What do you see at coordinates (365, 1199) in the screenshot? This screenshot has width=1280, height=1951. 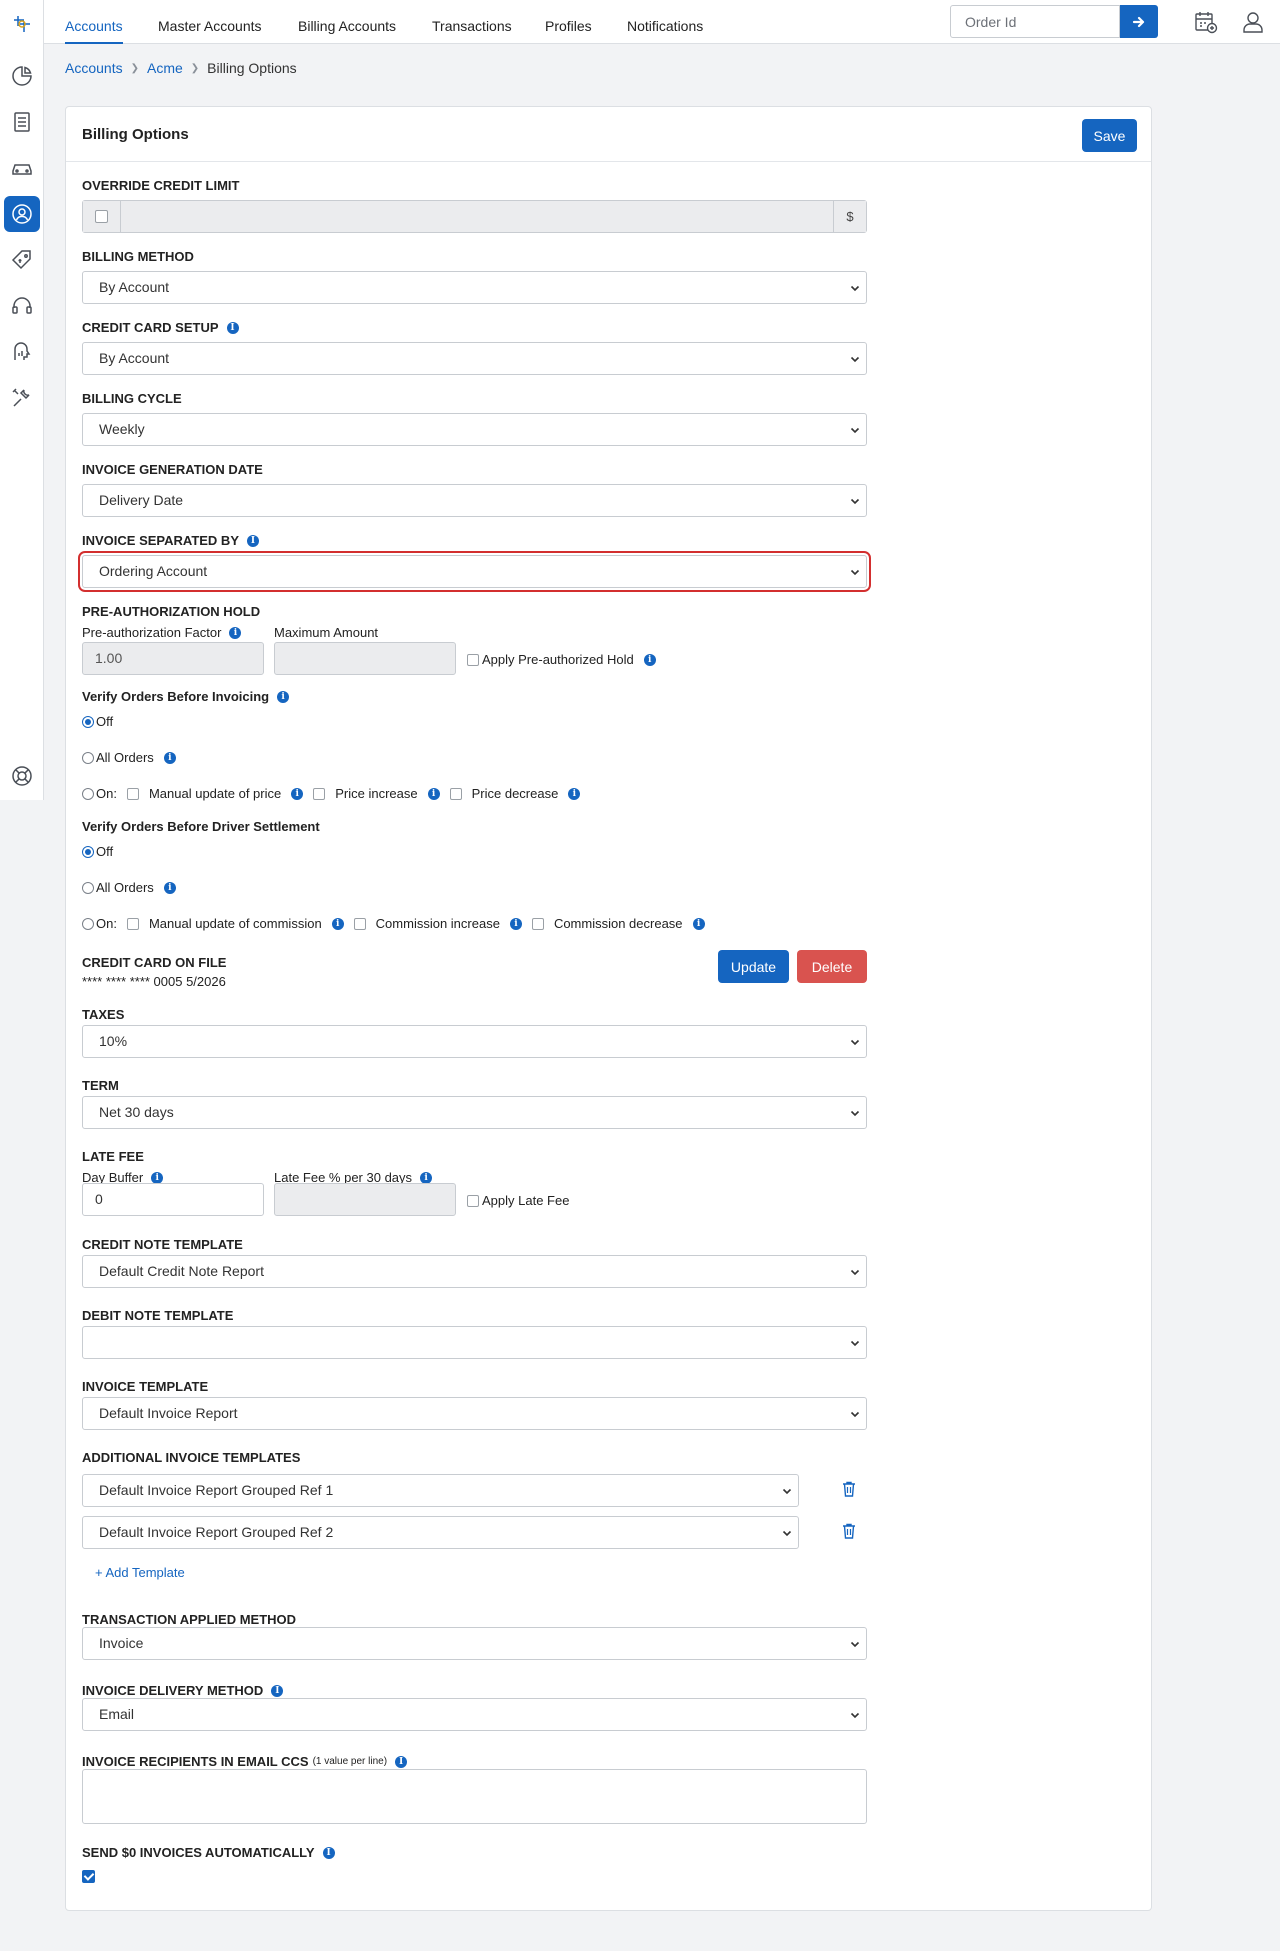 I see `late-fee-pct-input` at bounding box center [365, 1199].